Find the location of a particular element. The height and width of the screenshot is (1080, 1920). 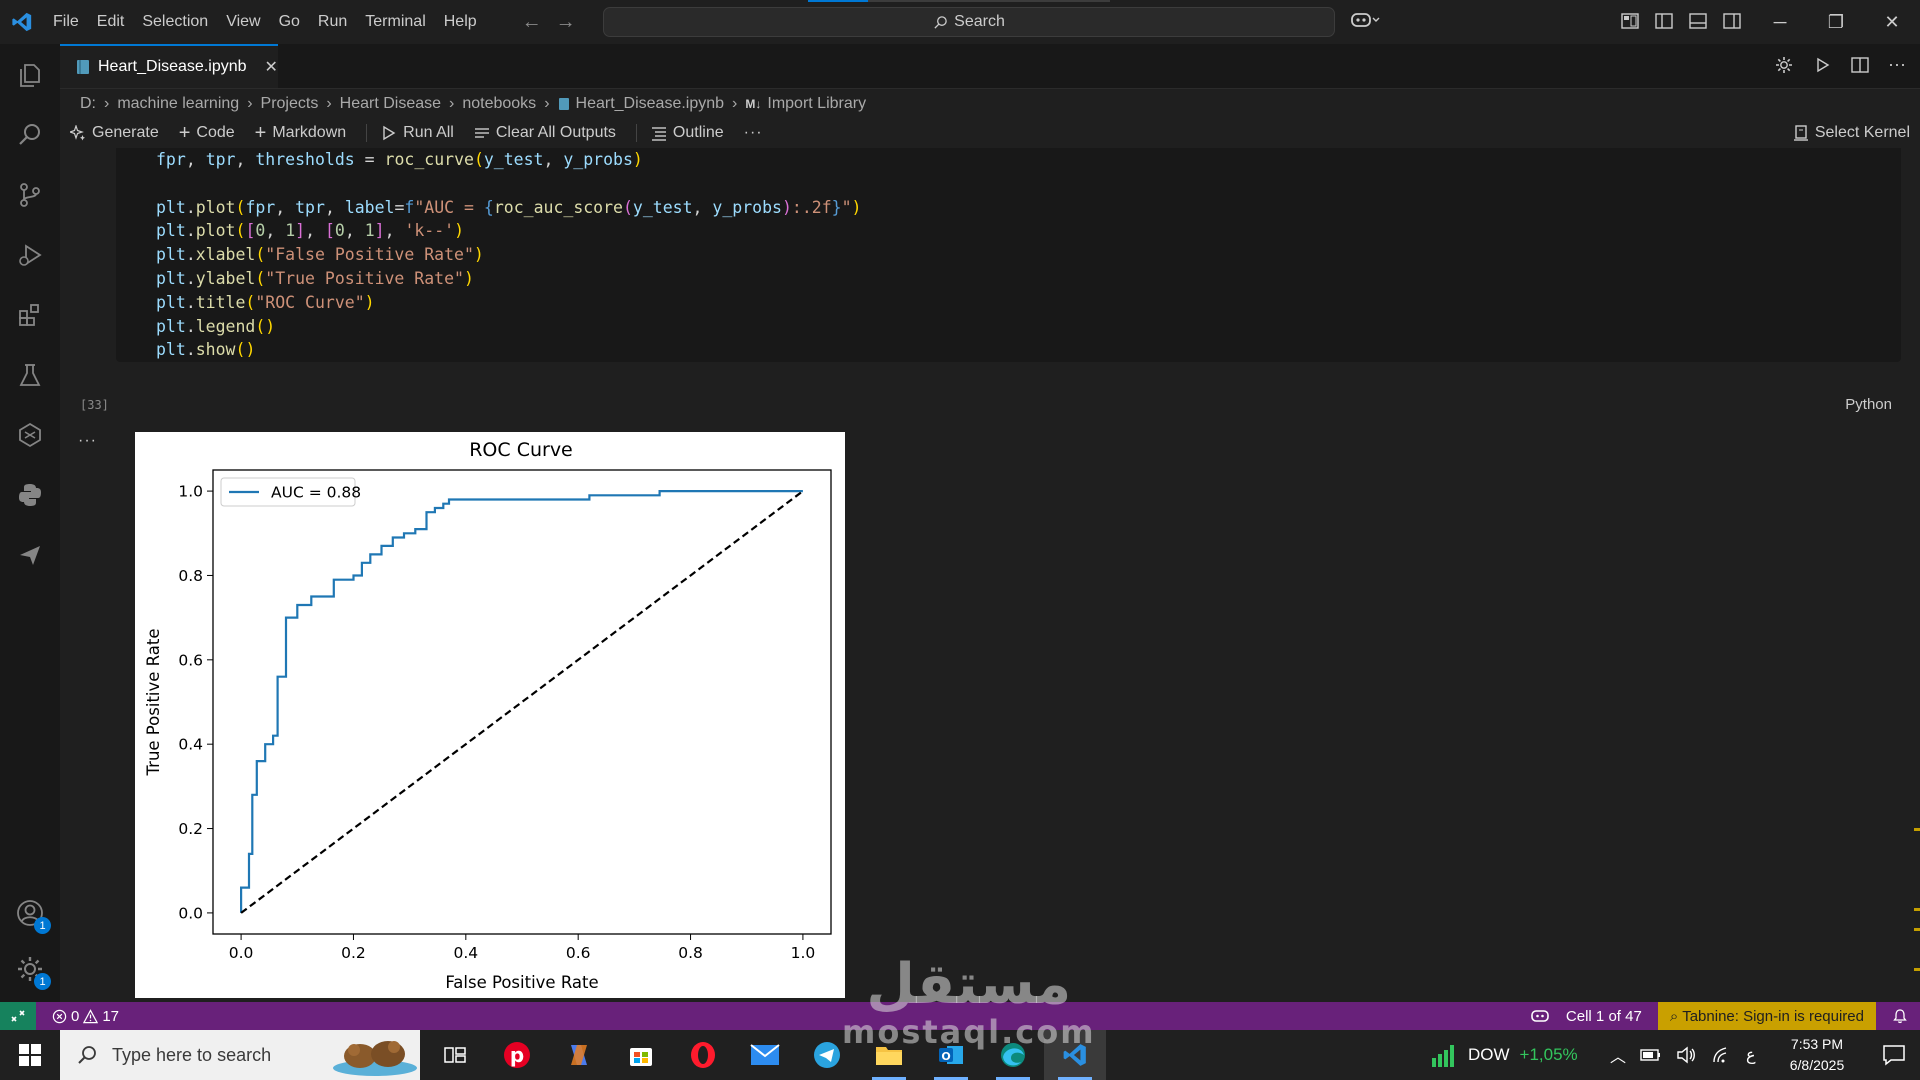

microsoft-store-icon is located at coordinates (641, 1055).